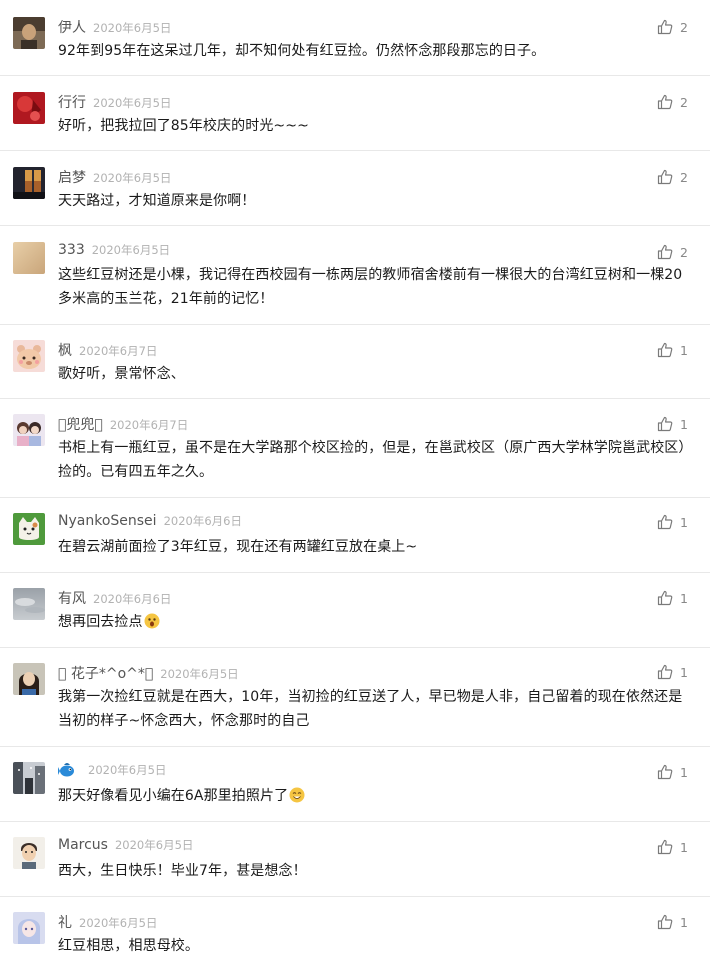  I want to click on comment-author: 󰀀兜兜󰀀, so click(80, 424).